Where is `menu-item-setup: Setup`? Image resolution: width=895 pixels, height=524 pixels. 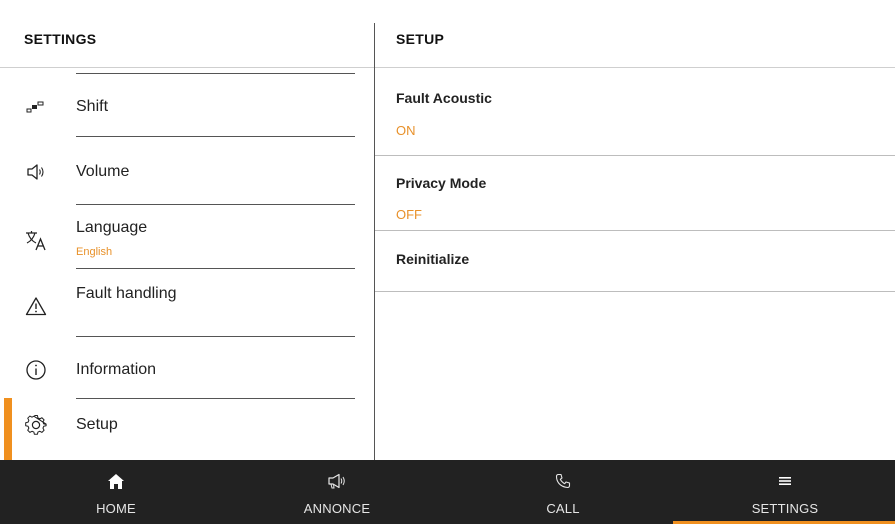
menu-item-setup: Setup is located at coordinates (187, 429).